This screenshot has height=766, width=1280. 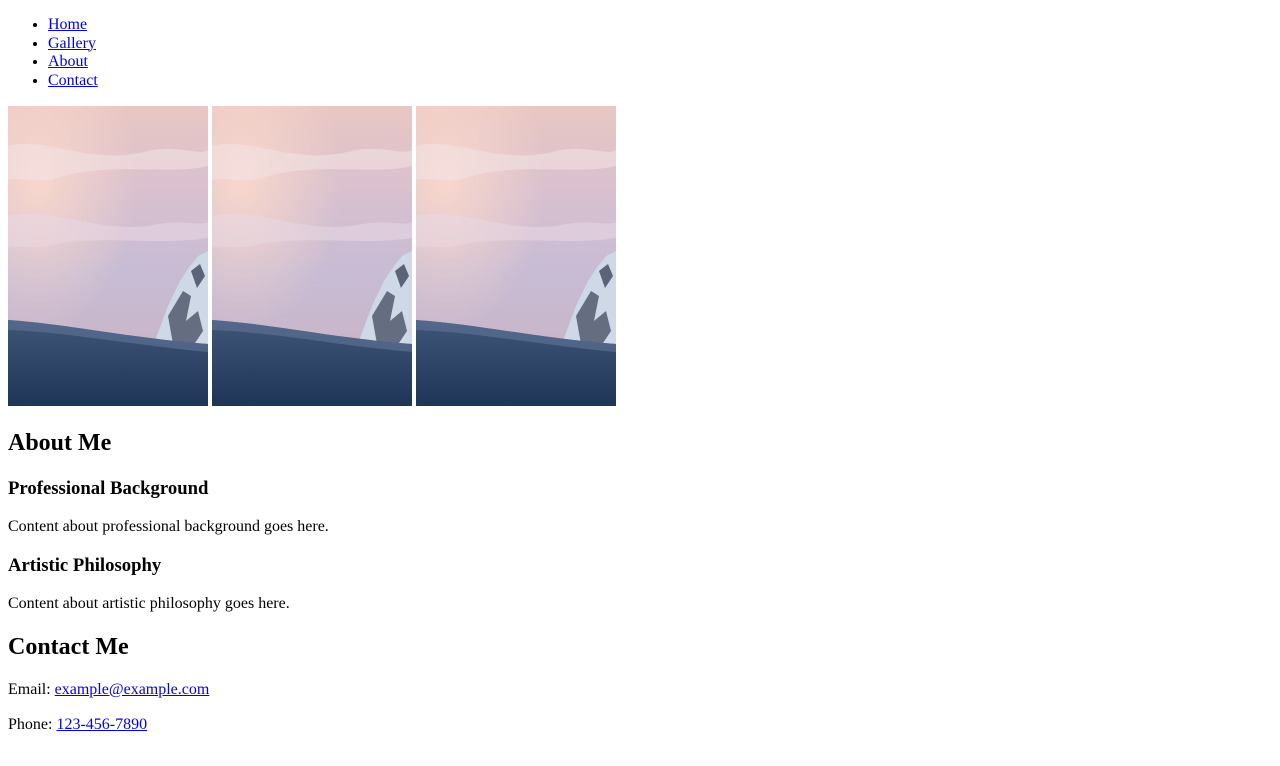 What do you see at coordinates (73, 80) in the screenshot?
I see `nav-link-contact: Contact` at bounding box center [73, 80].